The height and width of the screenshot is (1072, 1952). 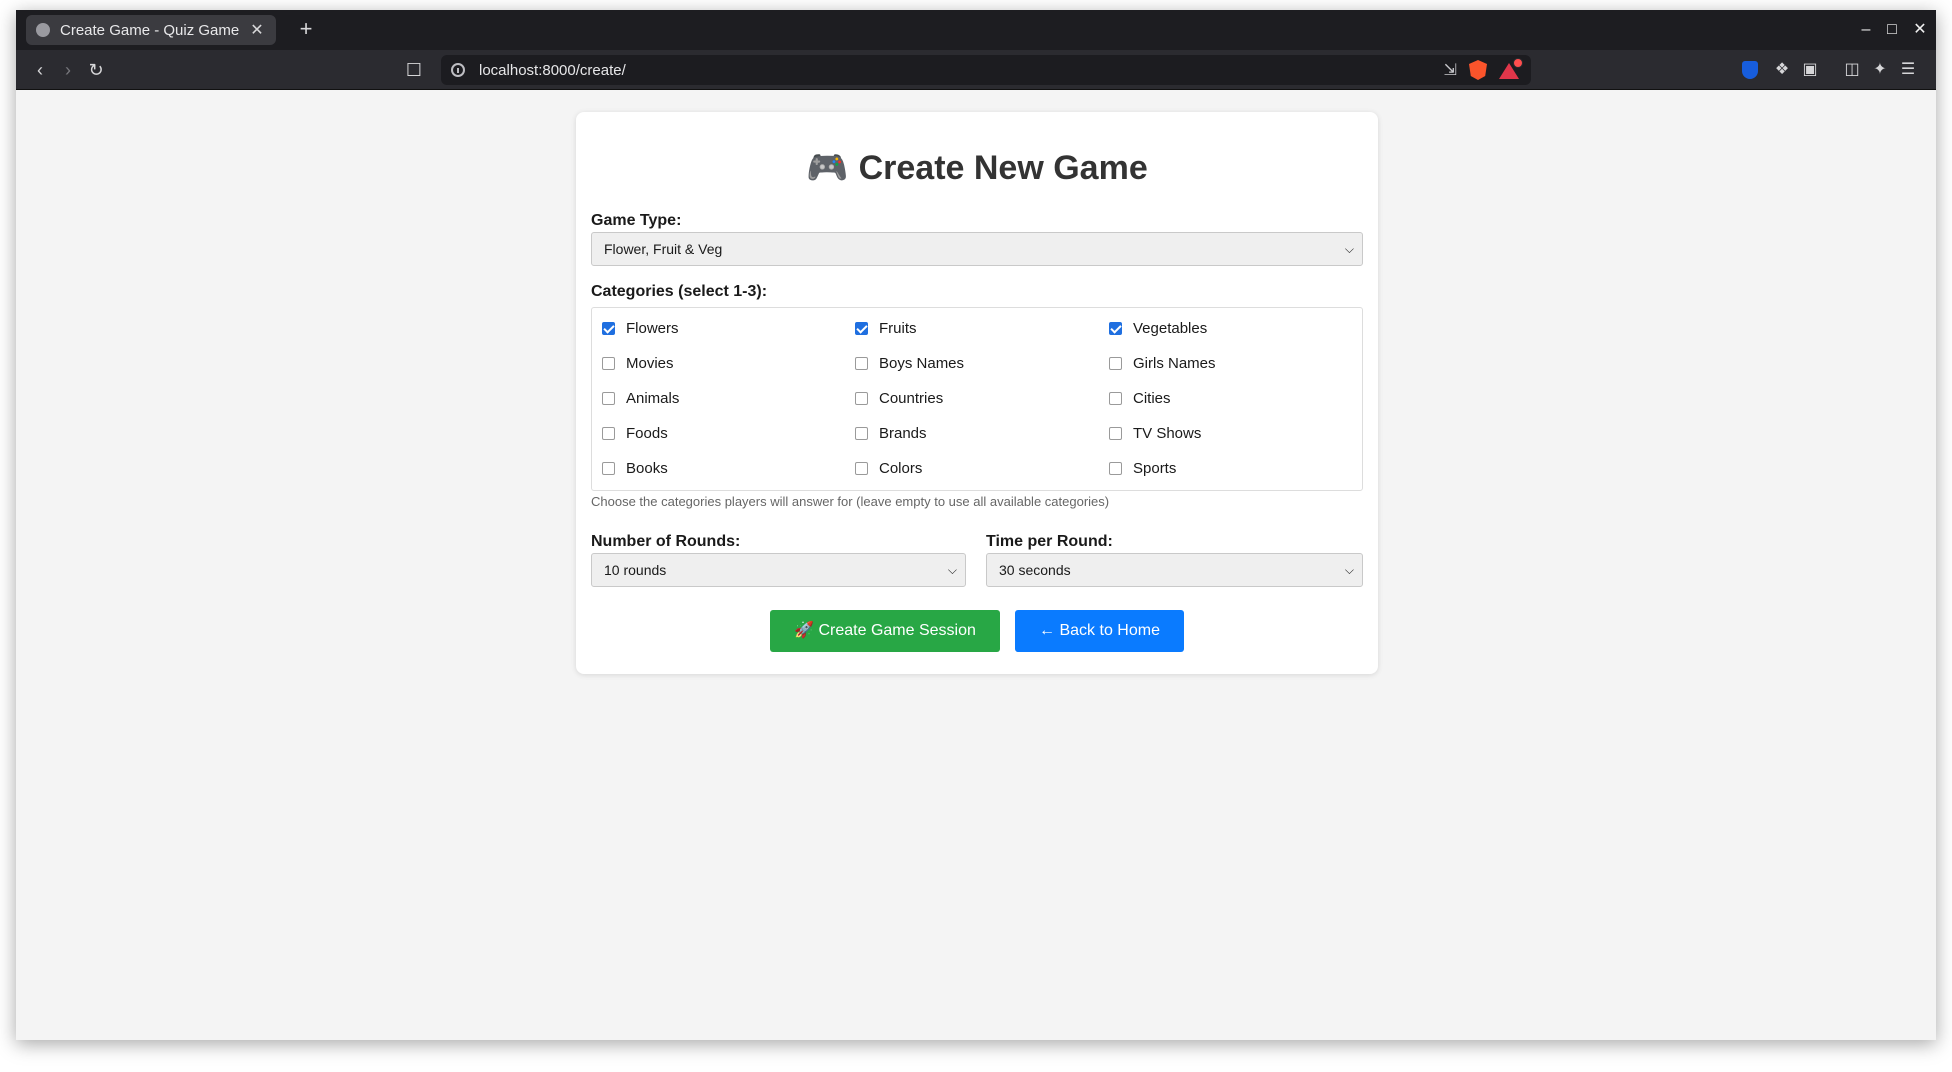 What do you see at coordinates (976, 30) in the screenshot?
I see `tab-strip: Create Game - Quiz Game ✕ + – □ ✕` at bounding box center [976, 30].